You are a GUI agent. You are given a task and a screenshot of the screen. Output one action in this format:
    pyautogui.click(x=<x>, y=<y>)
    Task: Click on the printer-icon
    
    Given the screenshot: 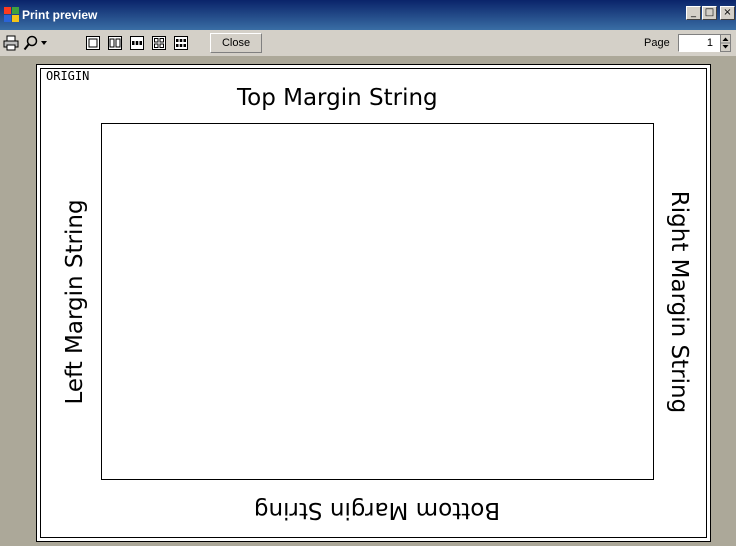 What is the action you would take?
    pyautogui.click(x=11, y=43)
    